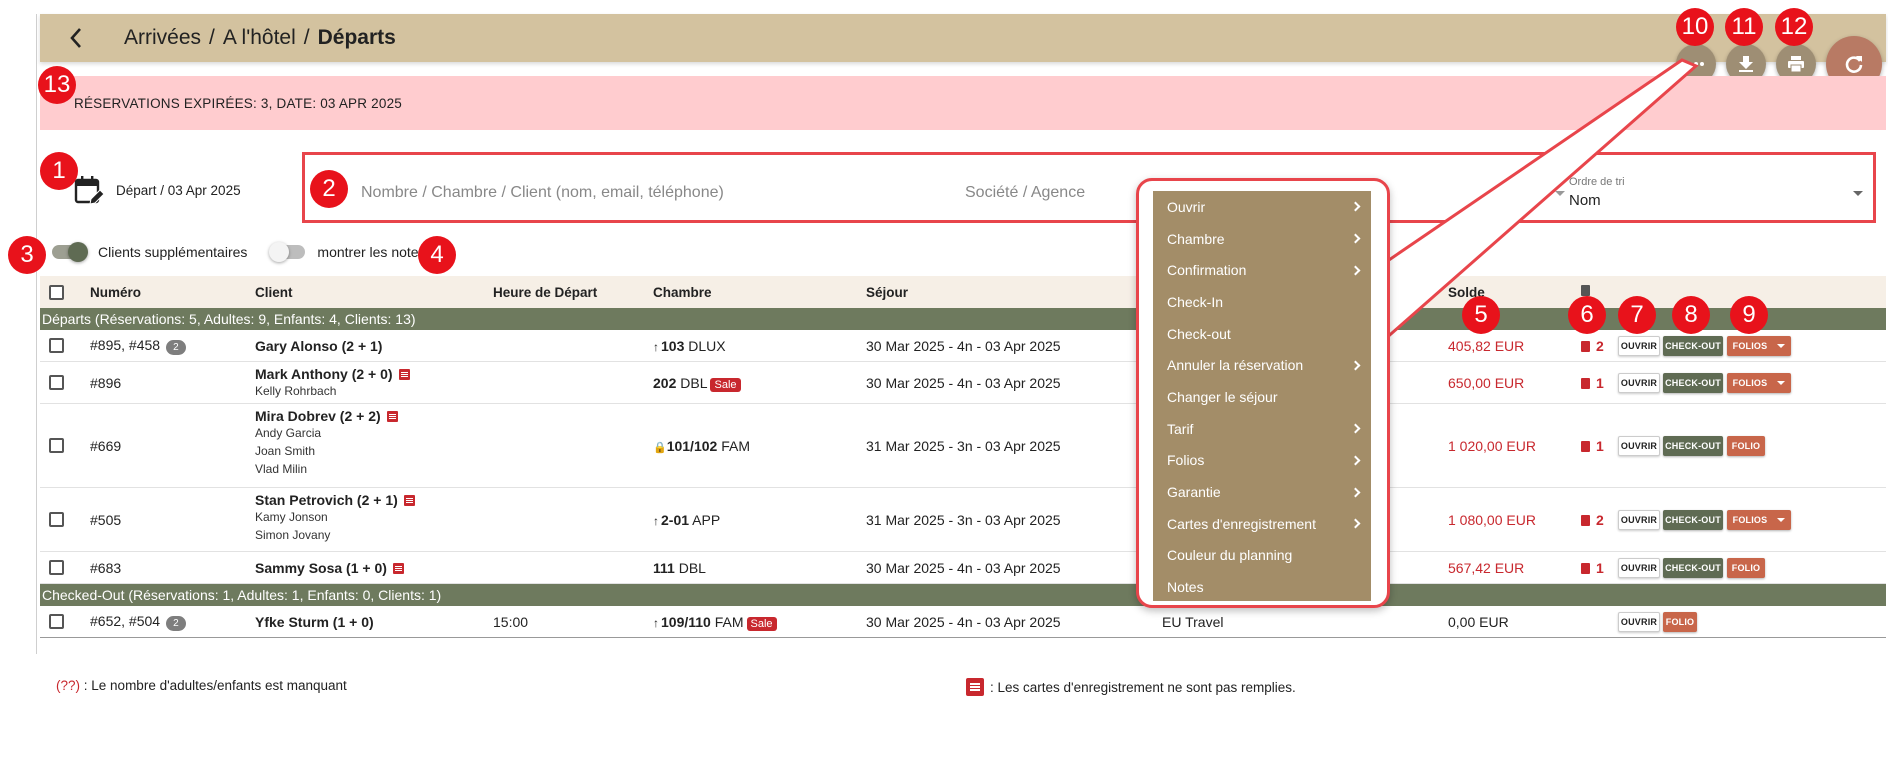 This screenshot has height=782, width=1888. What do you see at coordinates (1749, 315) in the screenshot?
I see `annotation-badge: 9` at bounding box center [1749, 315].